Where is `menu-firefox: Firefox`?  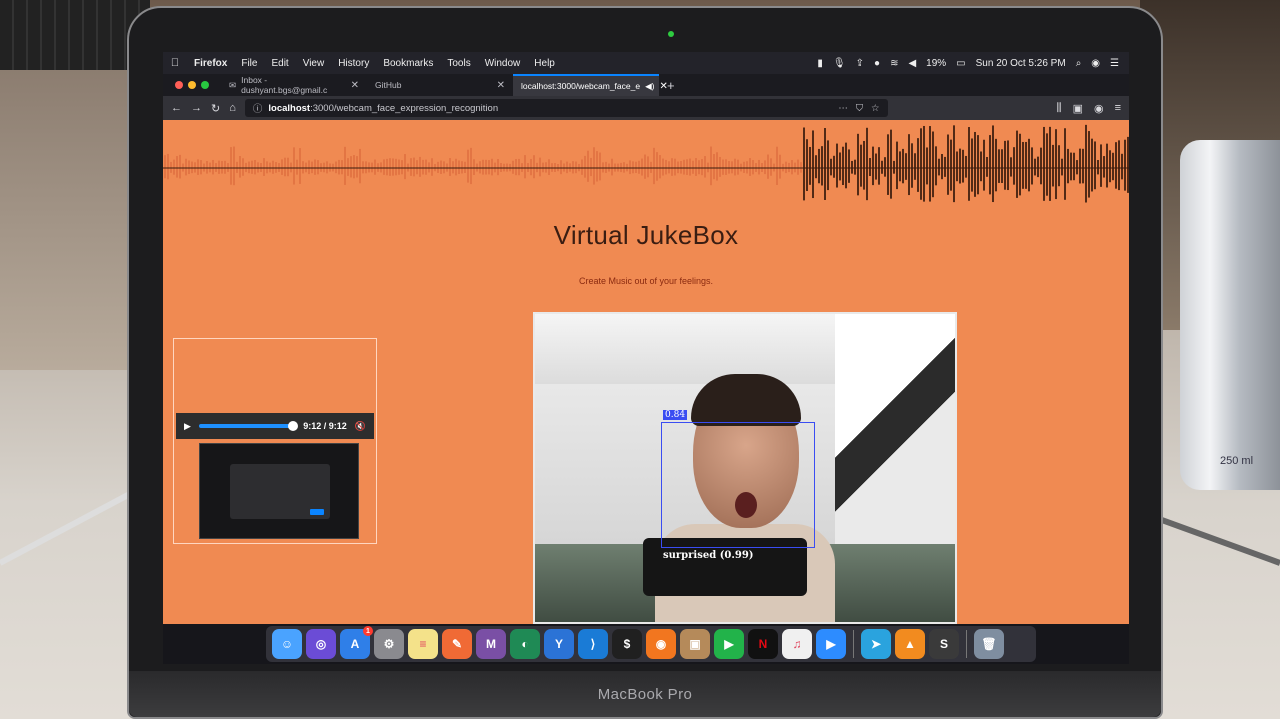
menu-firefox: Firefox is located at coordinates (210, 63).